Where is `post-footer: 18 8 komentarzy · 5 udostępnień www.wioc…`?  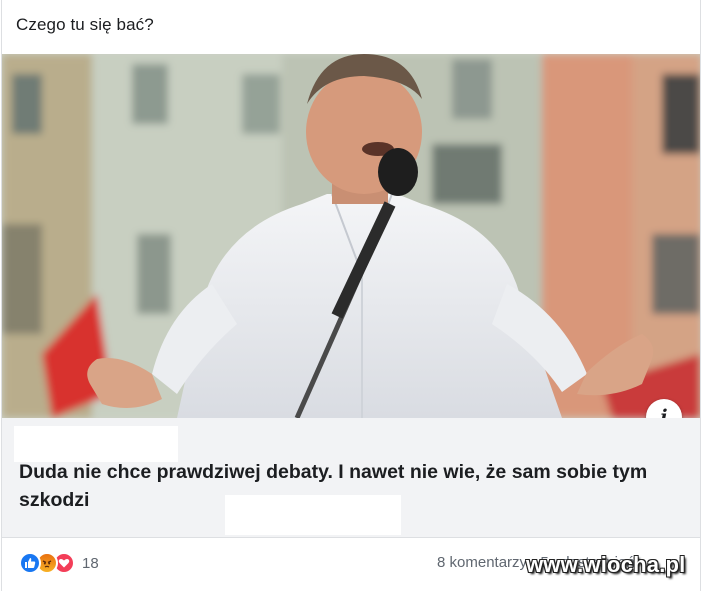 post-footer: 18 8 komentarzy · 5 udostępnień www.wioc… is located at coordinates (351, 564).